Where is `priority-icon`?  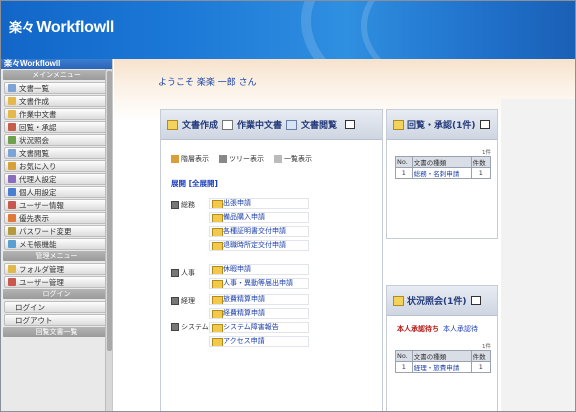 priority-icon is located at coordinates (12, 218).